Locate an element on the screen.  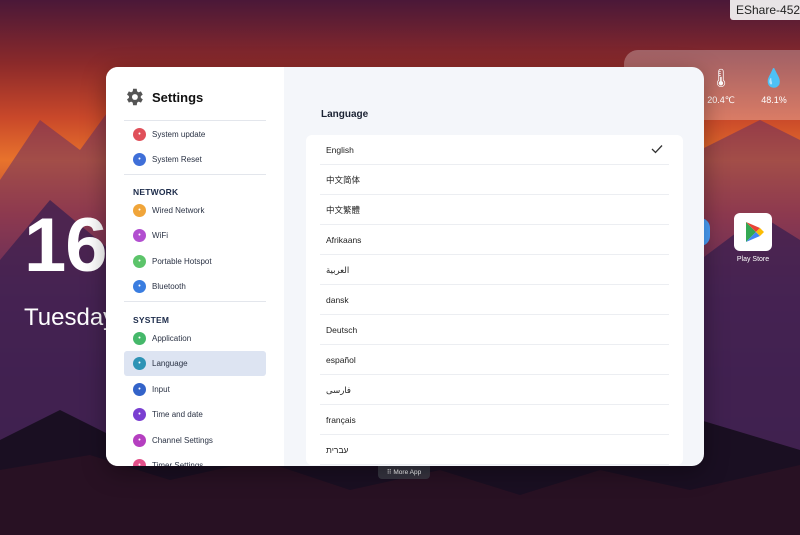
sidebar-item-system-update: • System update is located at coordinates (195, 134).